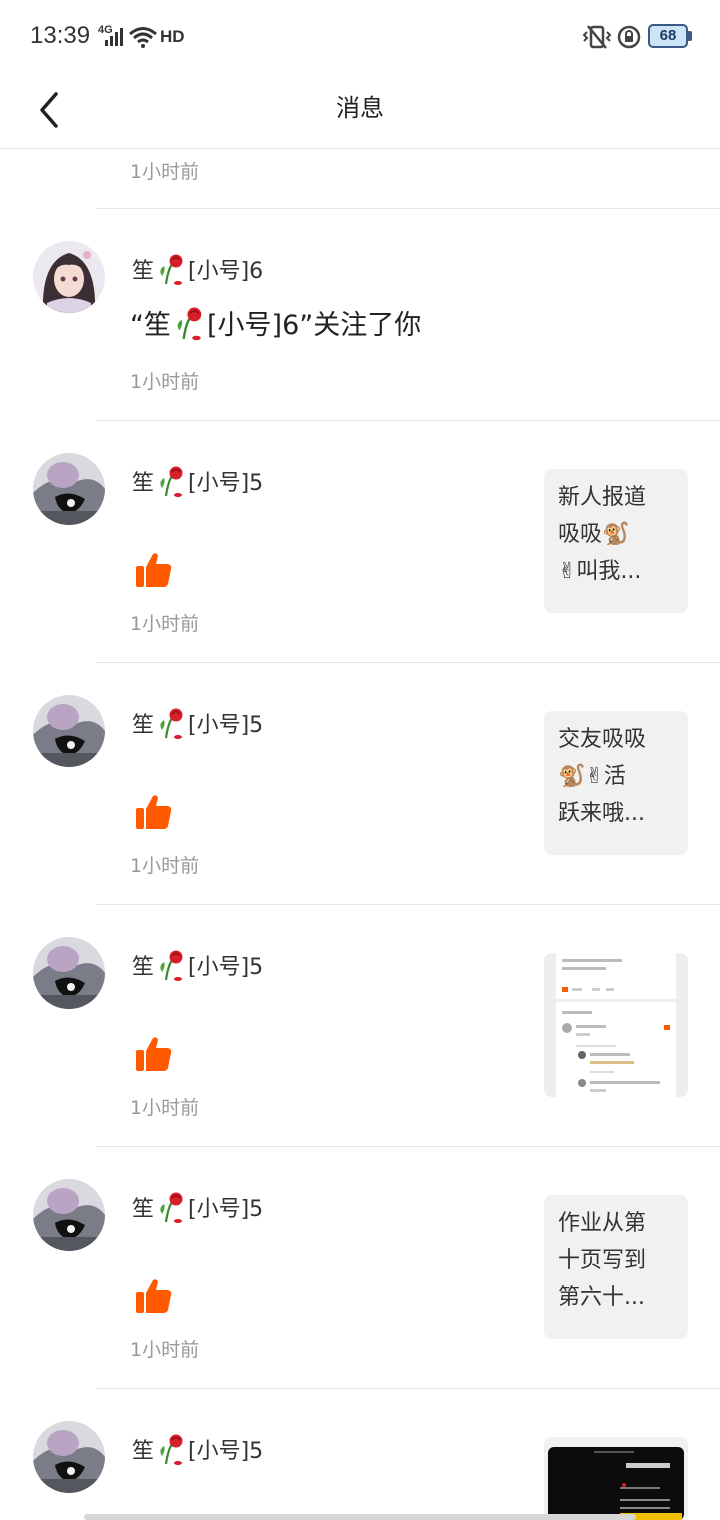 The width and height of the screenshot is (720, 1520). I want to click on list-item: 笙 [小号]6 “笙 [小号]6”关注了你 1小时前, so click(360, 315).